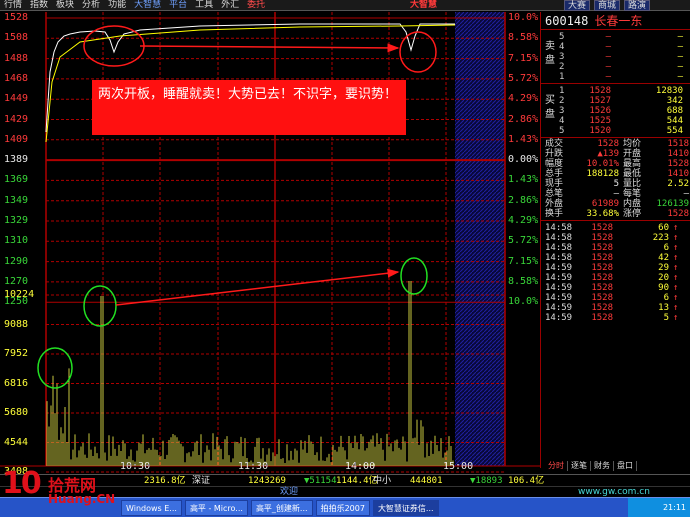 The width and height of the screenshot is (690, 517). I want to click on stat-label: 开盘, so click(632, 154).